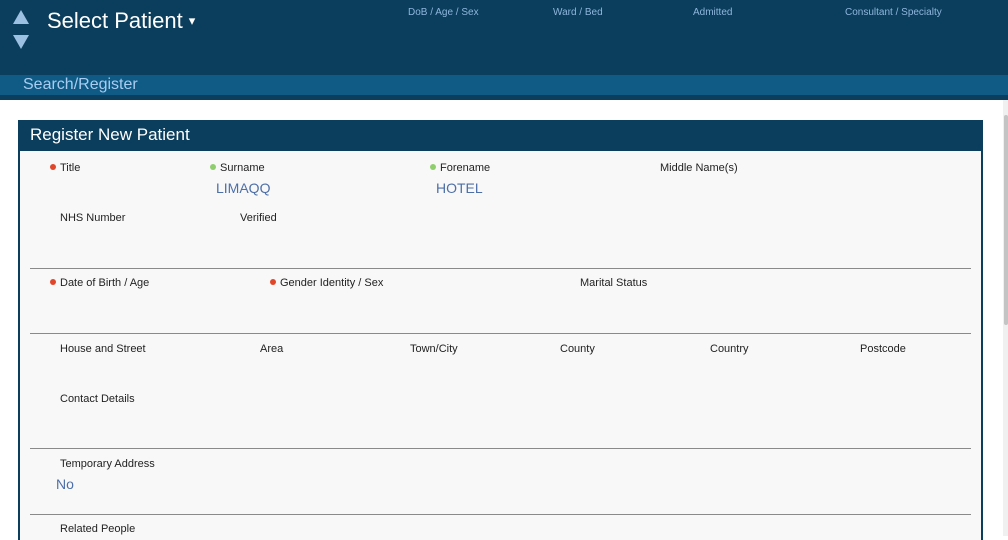 The image size is (1008, 540). I want to click on select-patient-dropdown: Select Patient ▾, so click(121, 21).